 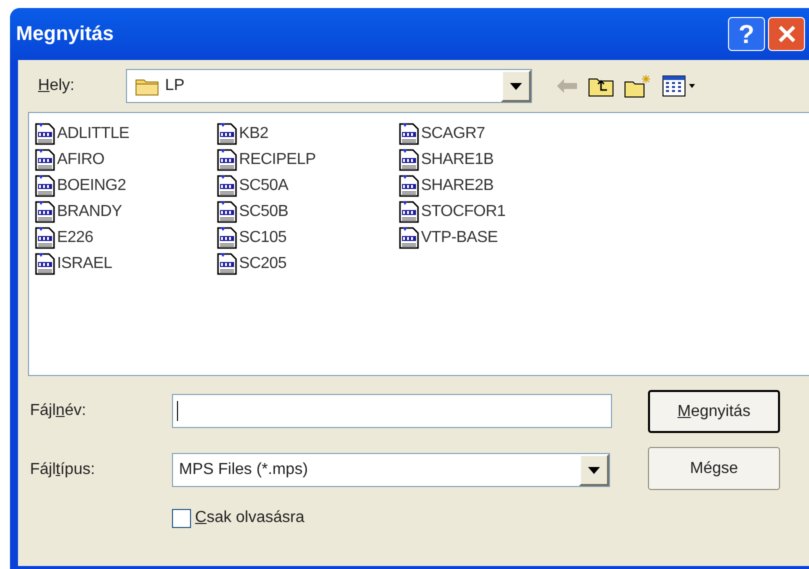 I want to click on file-item: BRANDY, so click(x=126, y=212).